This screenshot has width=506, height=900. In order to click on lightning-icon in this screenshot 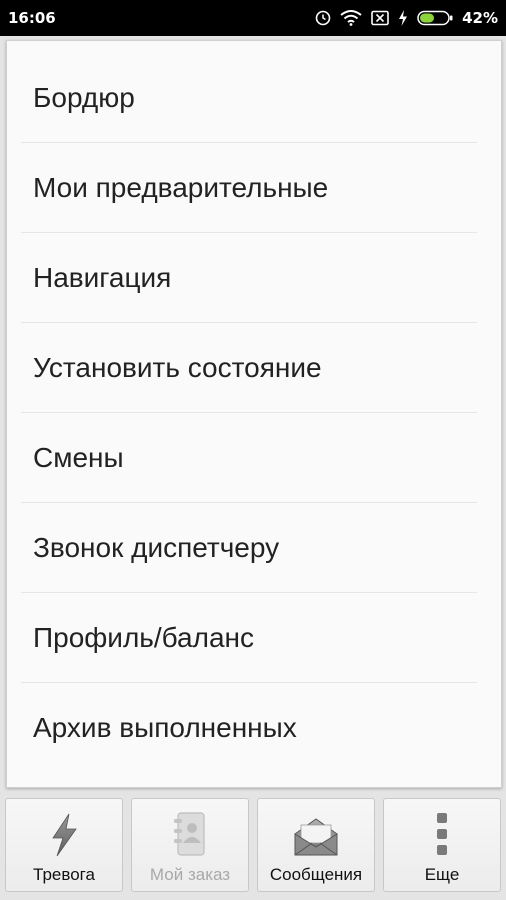, I will do `click(64, 828)`.